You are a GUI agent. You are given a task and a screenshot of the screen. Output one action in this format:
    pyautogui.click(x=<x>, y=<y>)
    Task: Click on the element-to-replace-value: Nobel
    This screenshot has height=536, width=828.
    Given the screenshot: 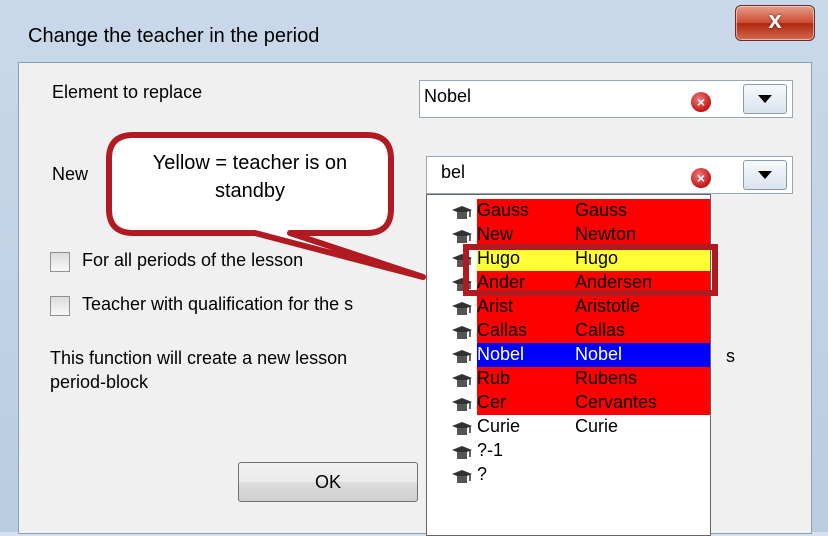 What is the action you would take?
    pyautogui.click(x=448, y=96)
    